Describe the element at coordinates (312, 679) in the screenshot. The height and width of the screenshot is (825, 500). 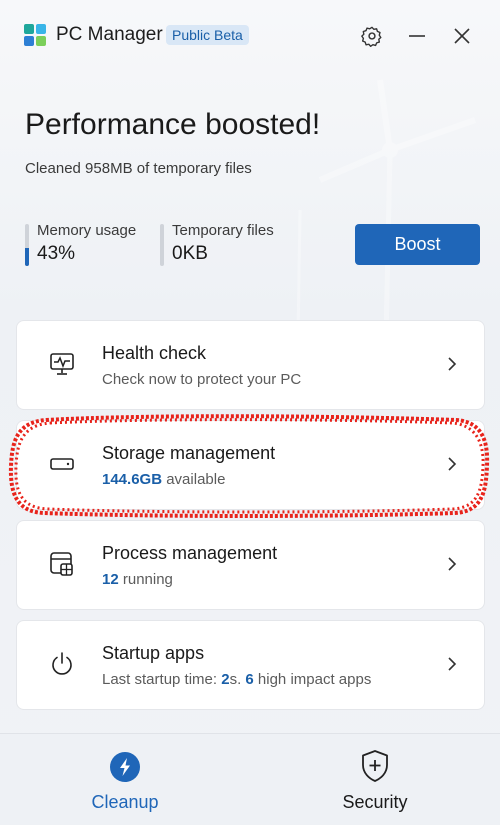
I see `high-impact-suffix: high impact apps` at that location.